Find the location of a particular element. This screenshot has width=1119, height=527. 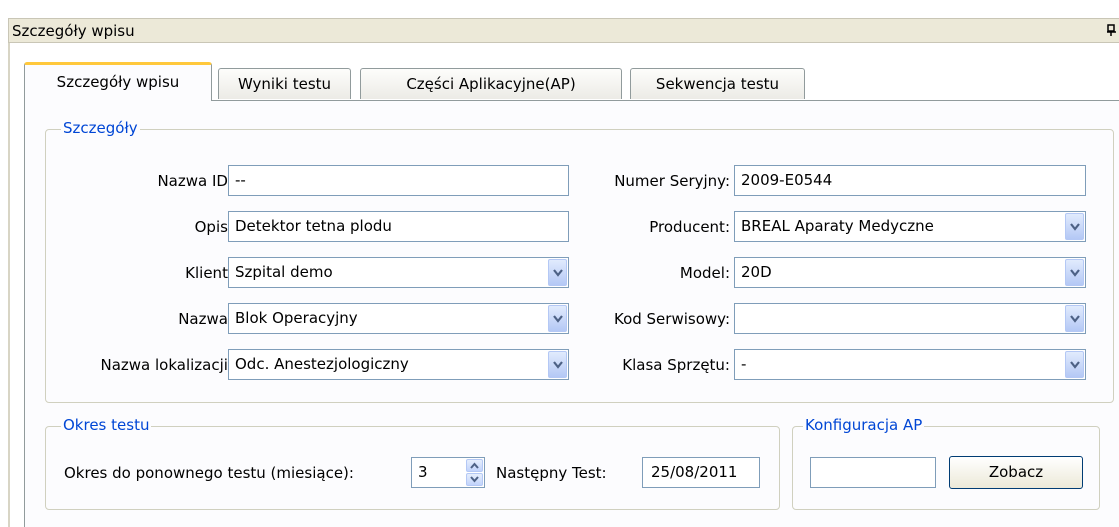

pin-icon is located at coordinates (1112, 30).